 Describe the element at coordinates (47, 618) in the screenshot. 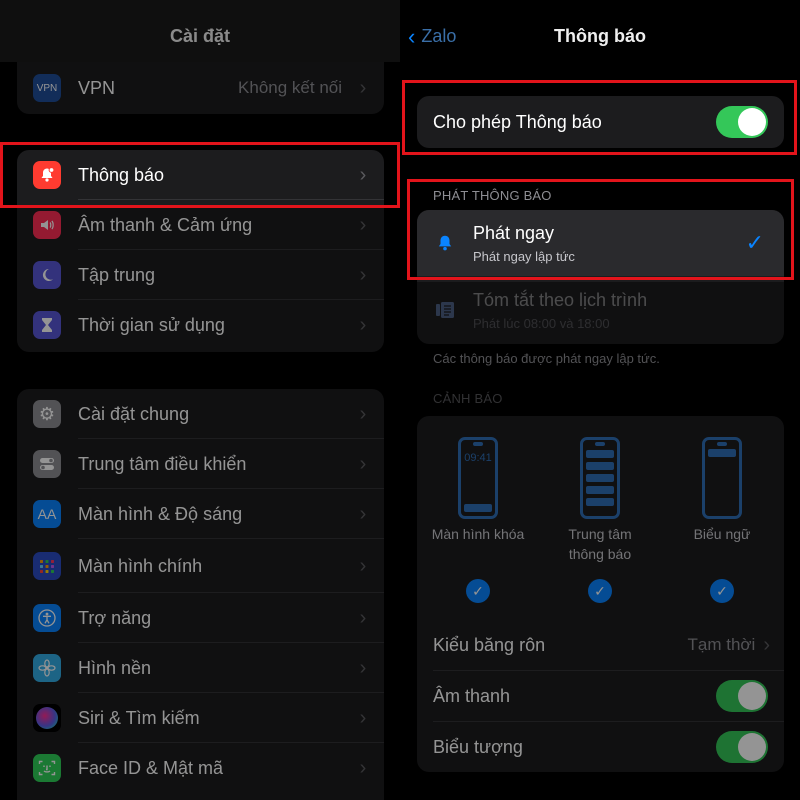

I see `accessibility-icon` at that location.